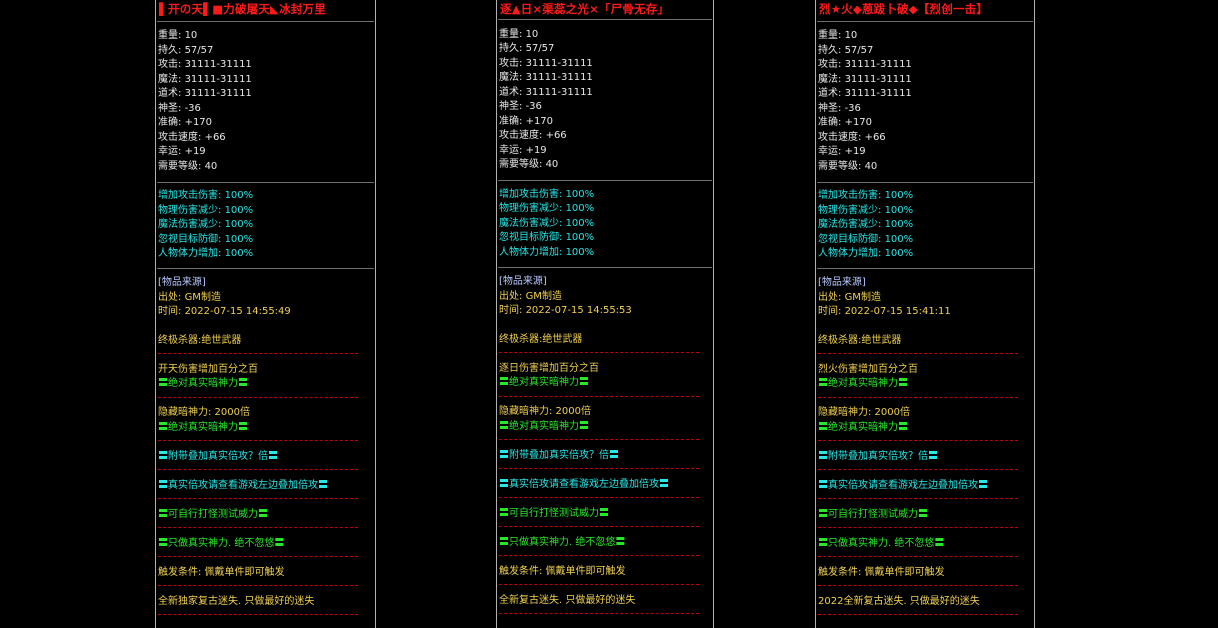 Image resolution: width=1218 pixels, height=628 pixels. Describe the element at coordinates (866, 239) in the screenshot. I see `bonus-ignore-defense: 忽视目标防御: 100%` at that location.